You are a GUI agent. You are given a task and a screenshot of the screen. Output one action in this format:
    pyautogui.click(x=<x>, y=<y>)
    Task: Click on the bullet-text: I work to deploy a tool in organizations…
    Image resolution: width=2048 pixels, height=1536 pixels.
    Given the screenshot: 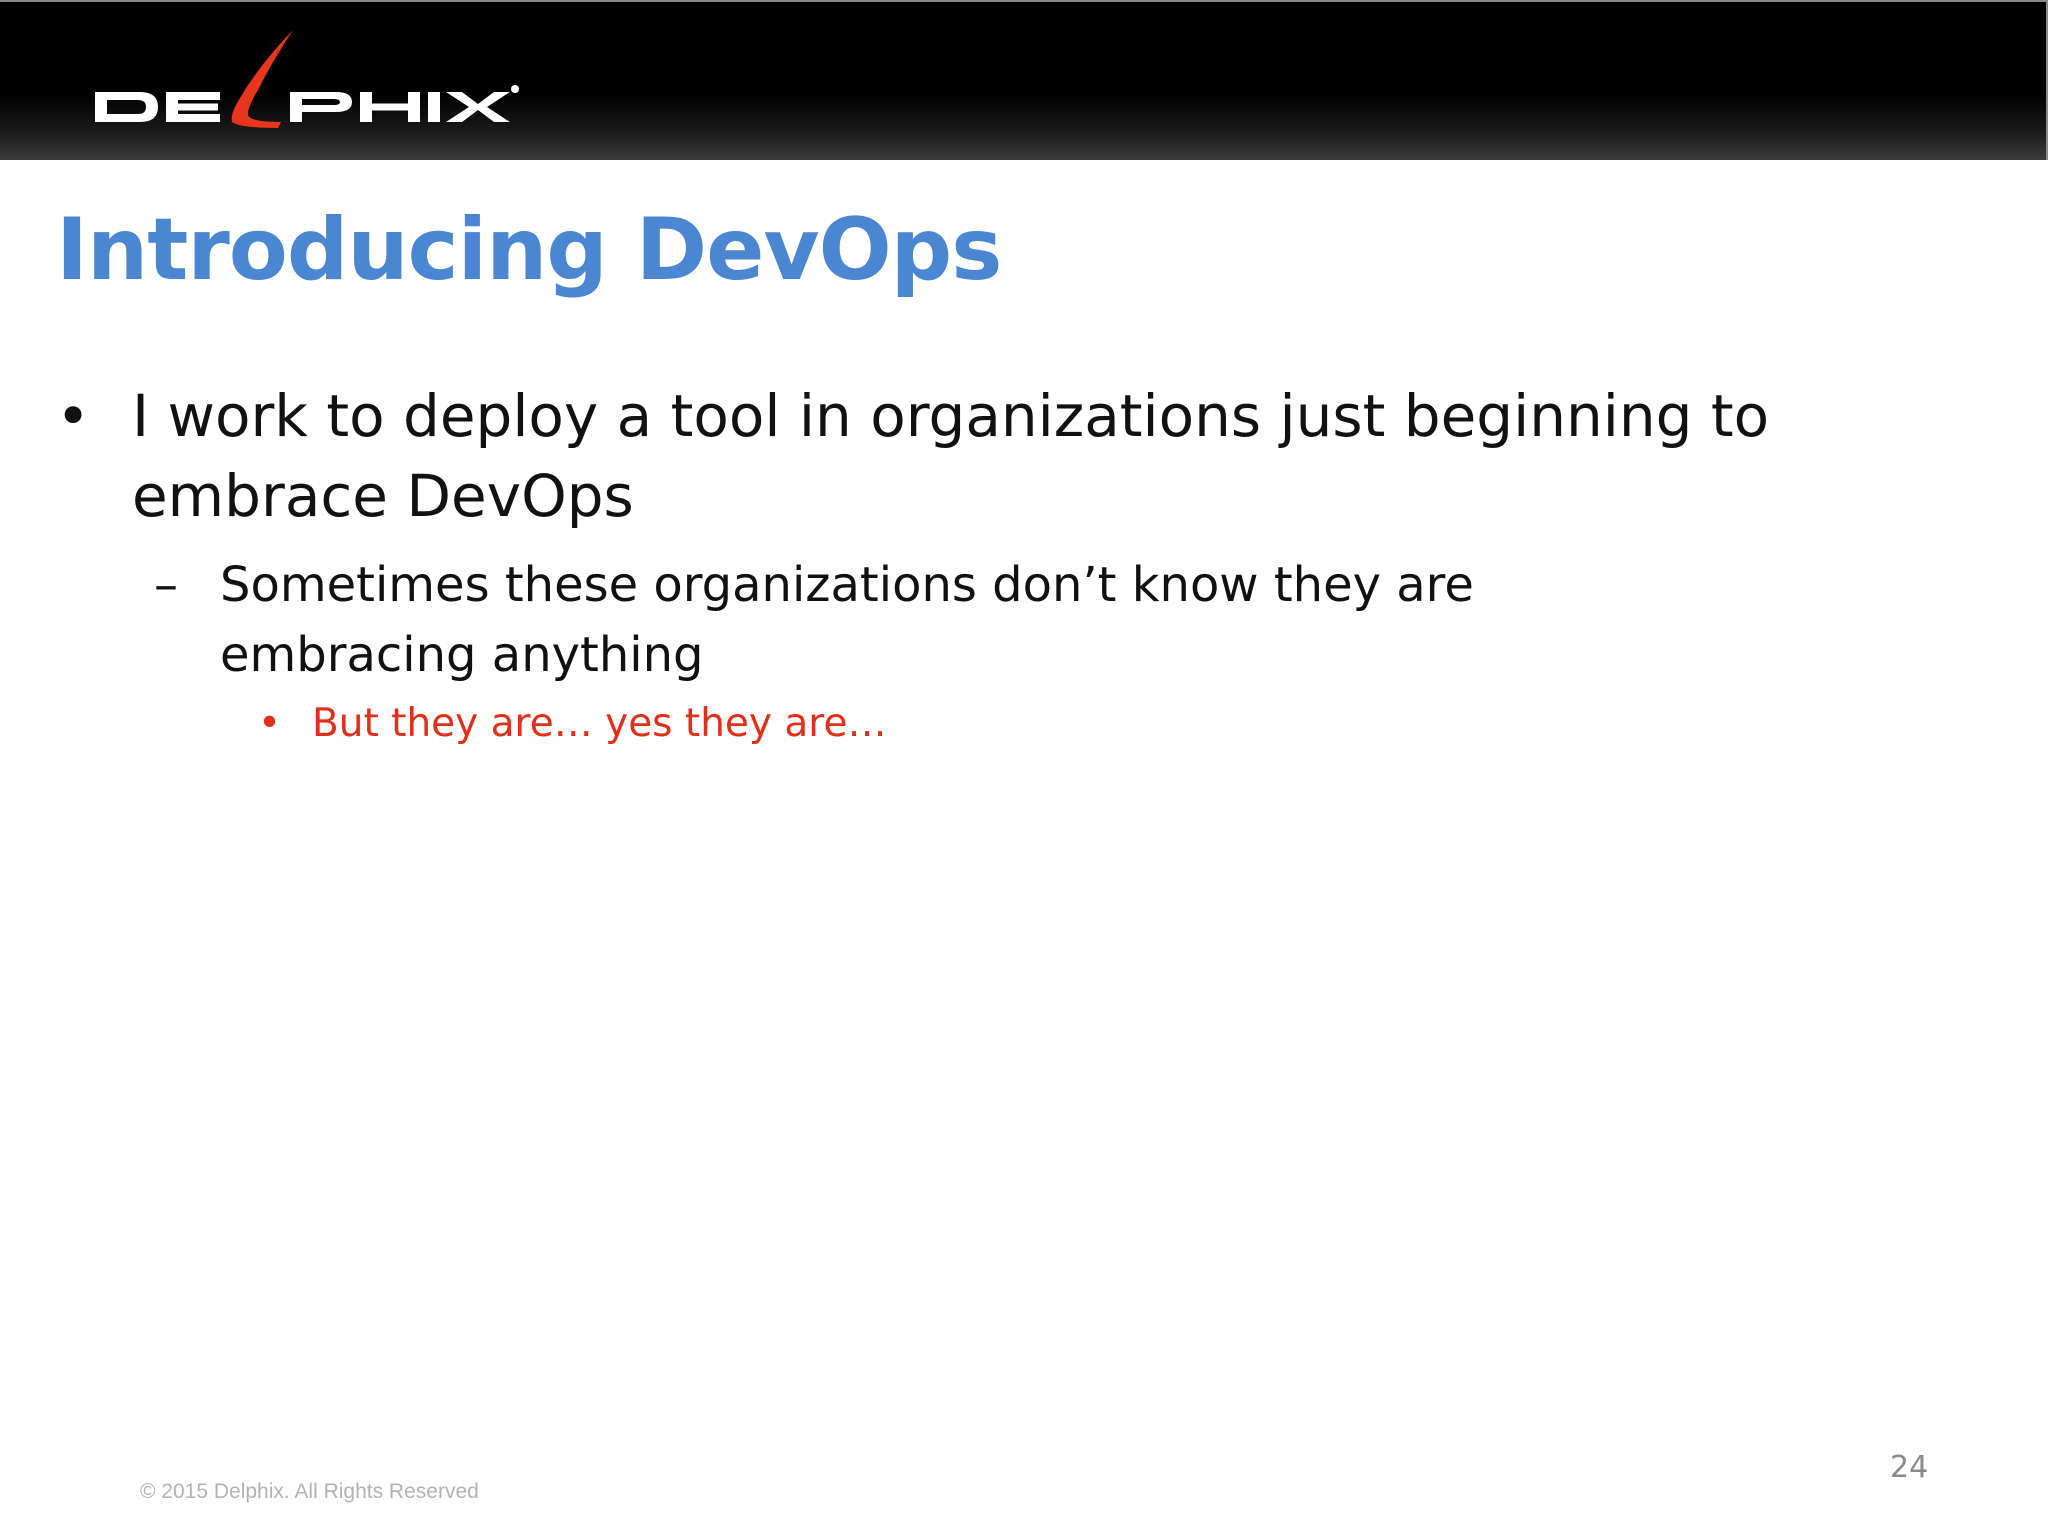 What is the action you would take?
    pyautogui.click(x=951, y=456)
    